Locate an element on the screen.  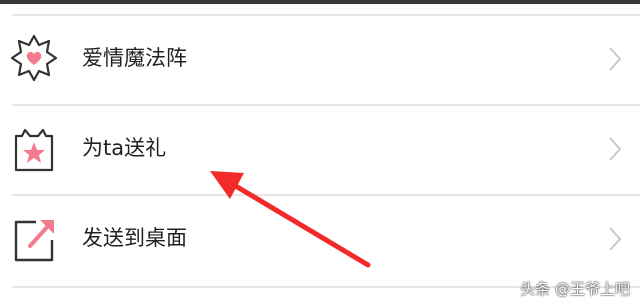
send-to-desktop-icon is located at coordinates (34, 238).